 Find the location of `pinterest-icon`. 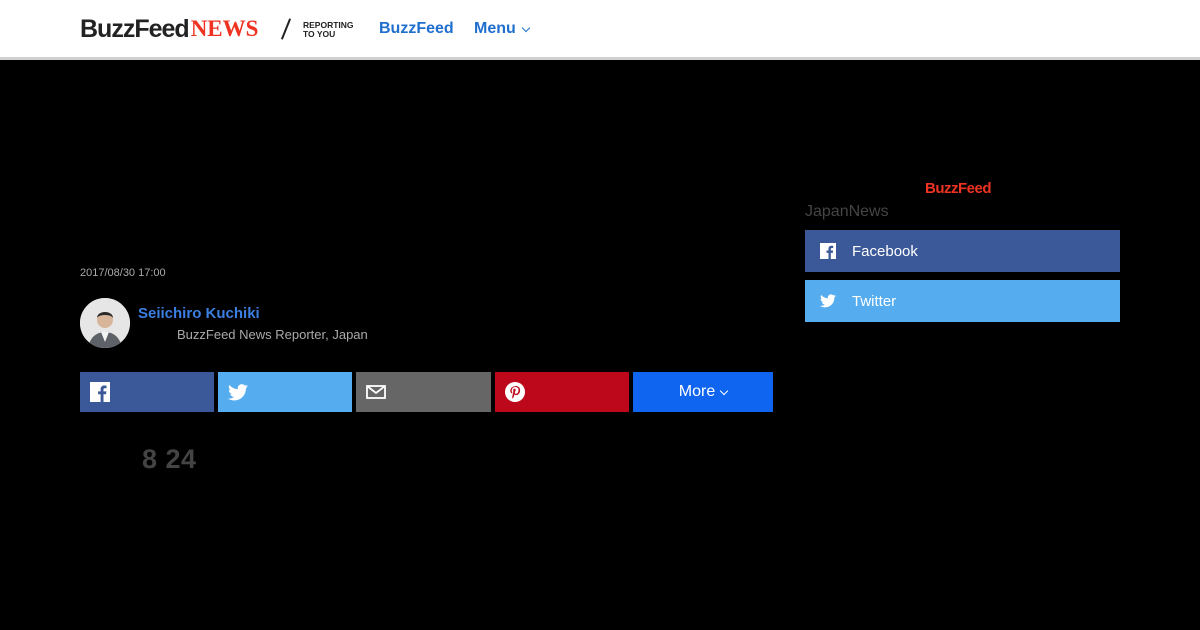

pinterest-icon is located at coordinates (515, 392).